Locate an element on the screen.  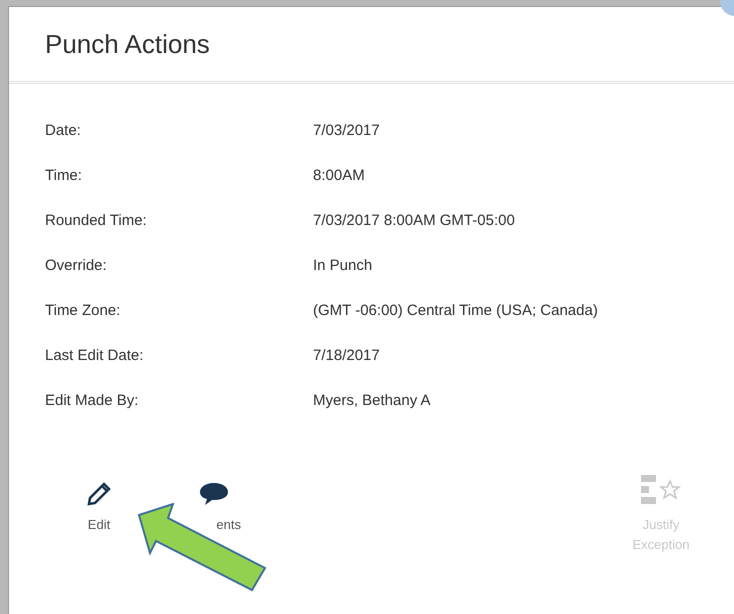
field-value: (GMT -06:00) Central Time (USA; Canada) is located at coordinates (455, 311).